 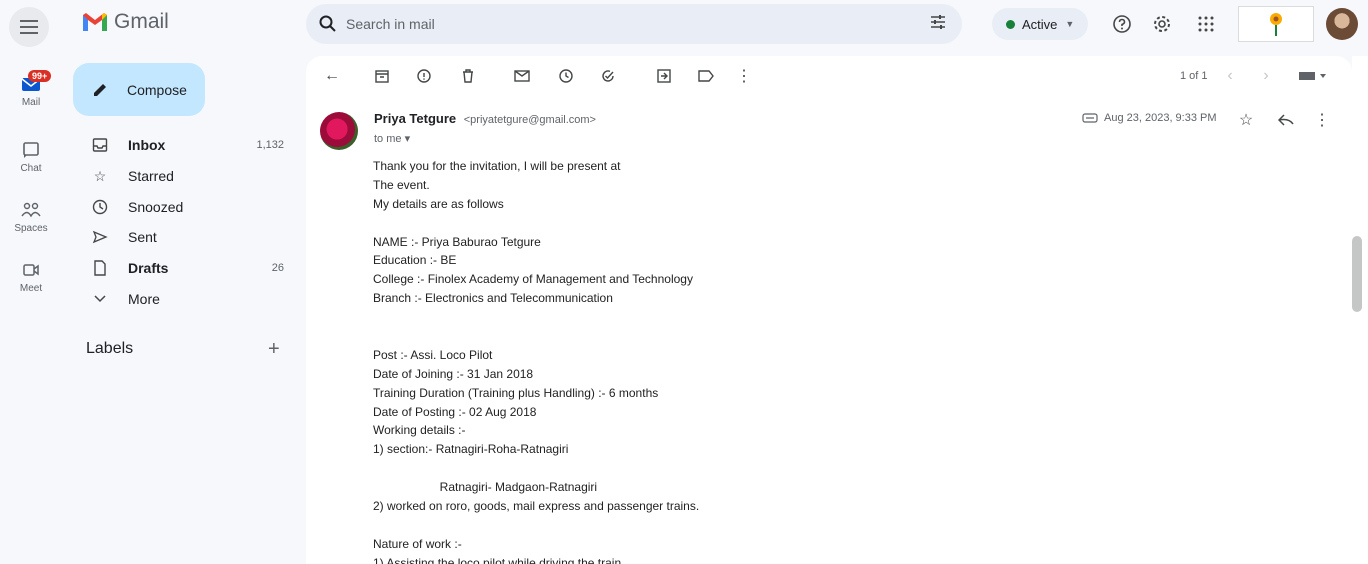 I want to click on draft-file-icon, so click(x=100, y=268).